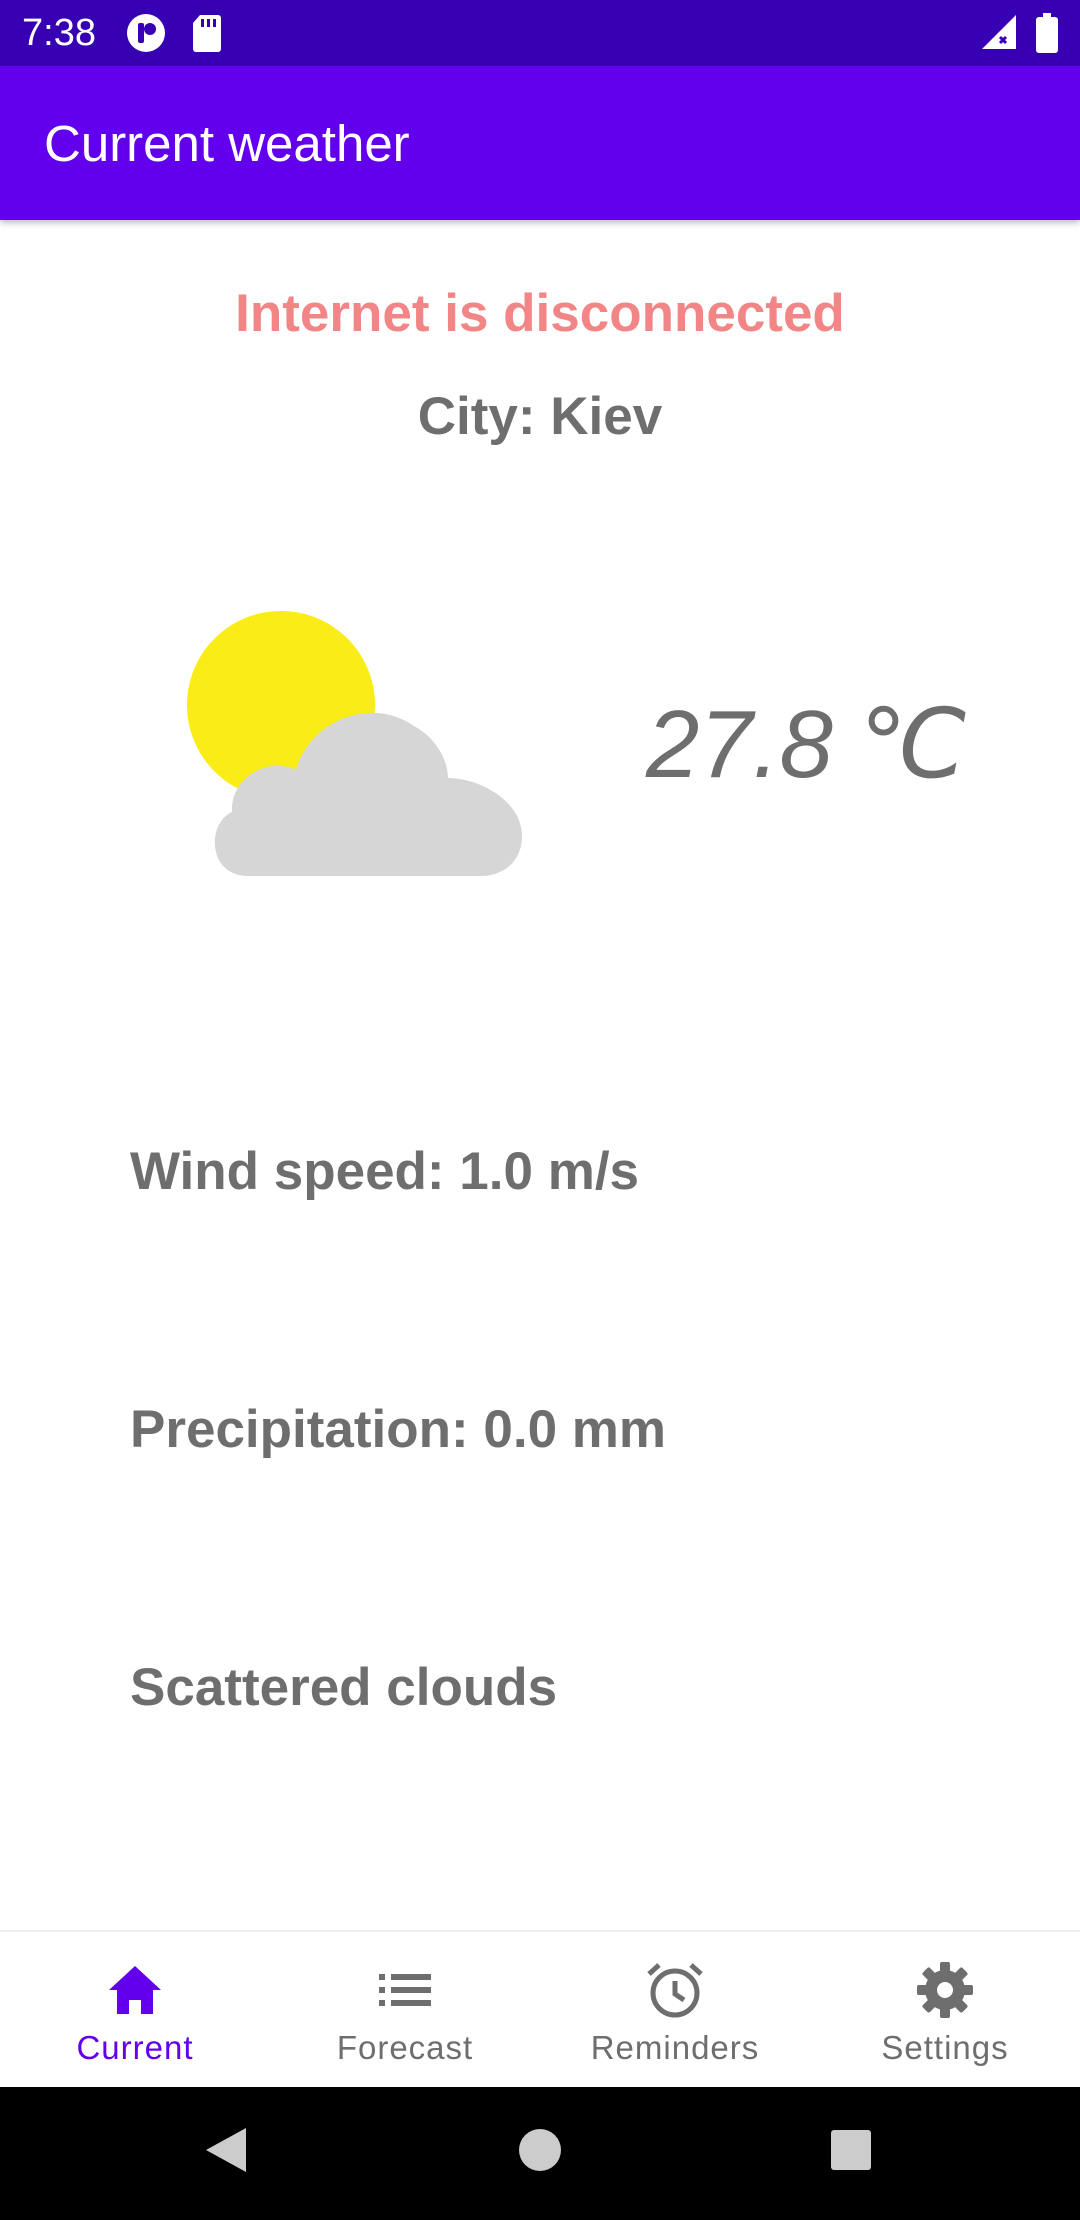 Image resolution: width=1080 pixels, height=2220 pixels. Describe the element at coordinates (225, 2152) in the screenshot. I see `back-icon` at that location.